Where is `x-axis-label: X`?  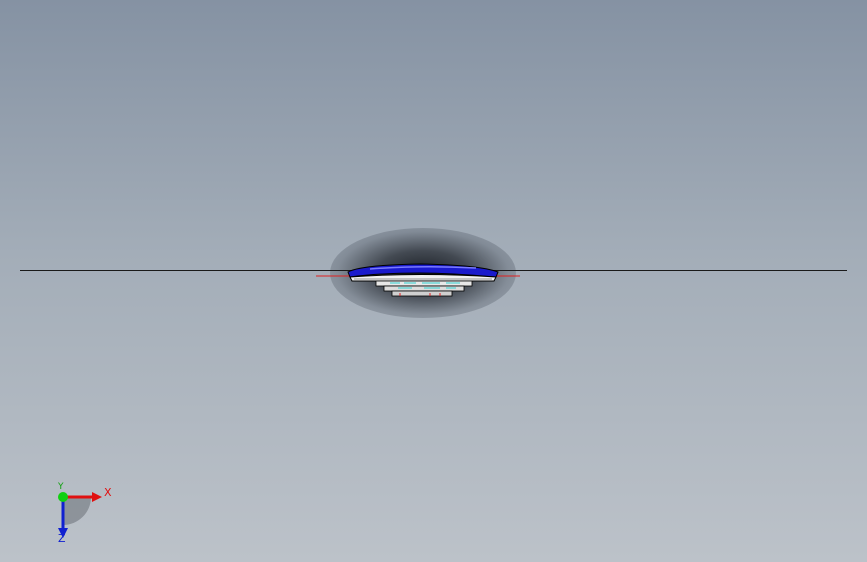 x-axis-label: X is located at coordinates (108, 492).